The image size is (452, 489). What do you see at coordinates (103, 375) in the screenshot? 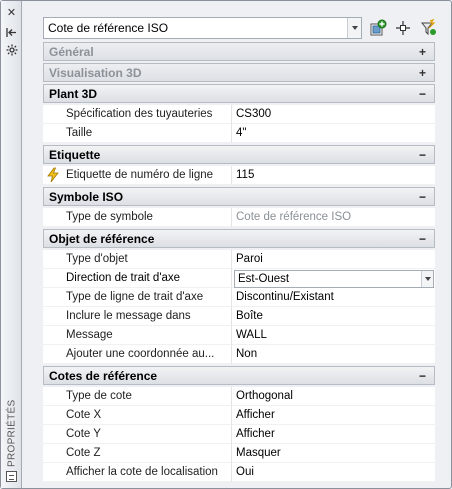
I see `section-title: Cotes de référence` at bounding box center [103, 375].